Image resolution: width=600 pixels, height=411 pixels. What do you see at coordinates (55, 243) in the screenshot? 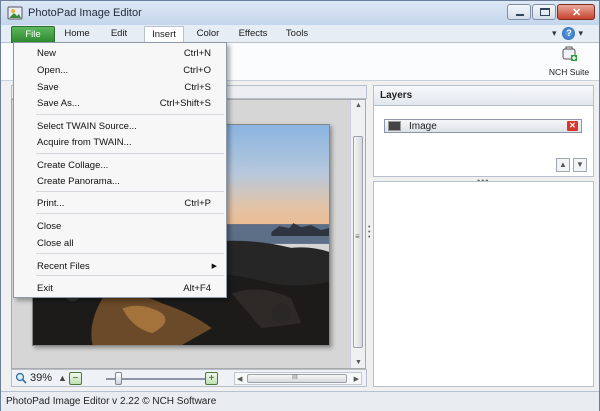
I see `menu-item-label: Close all` at bounding box center [55, 243].